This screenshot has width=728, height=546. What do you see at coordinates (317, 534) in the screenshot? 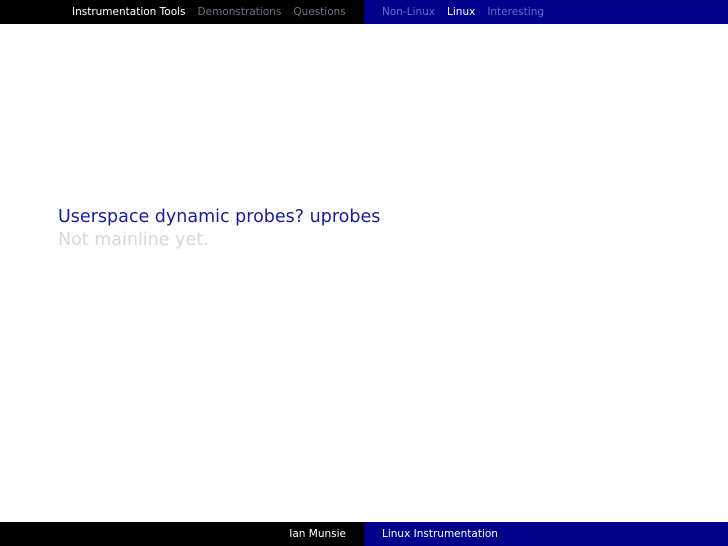
I see `footer-author: Ian Munsie` at bounding box center [317, 534].